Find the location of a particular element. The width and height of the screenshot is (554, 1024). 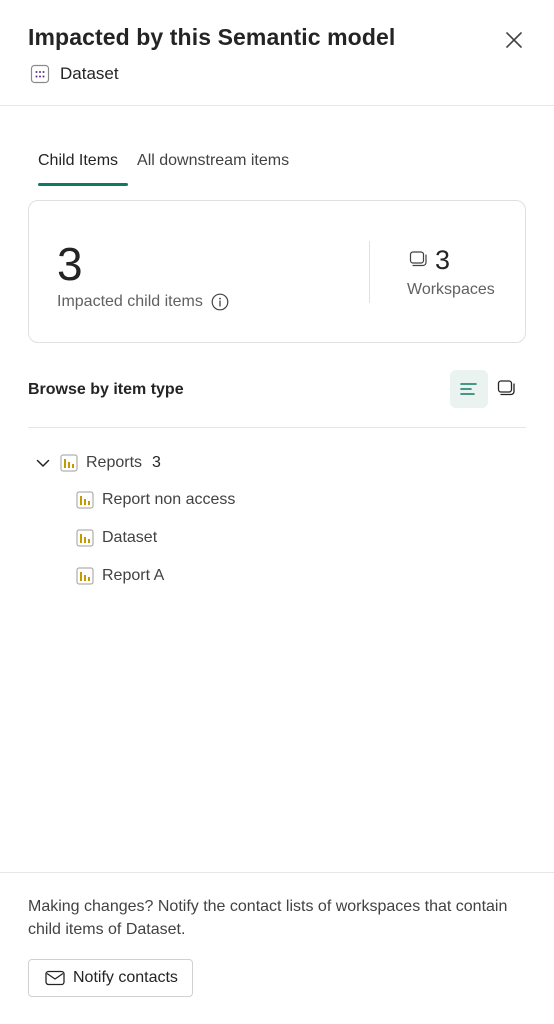

tree-item-label: Report A is located at coordinates (133, 575).